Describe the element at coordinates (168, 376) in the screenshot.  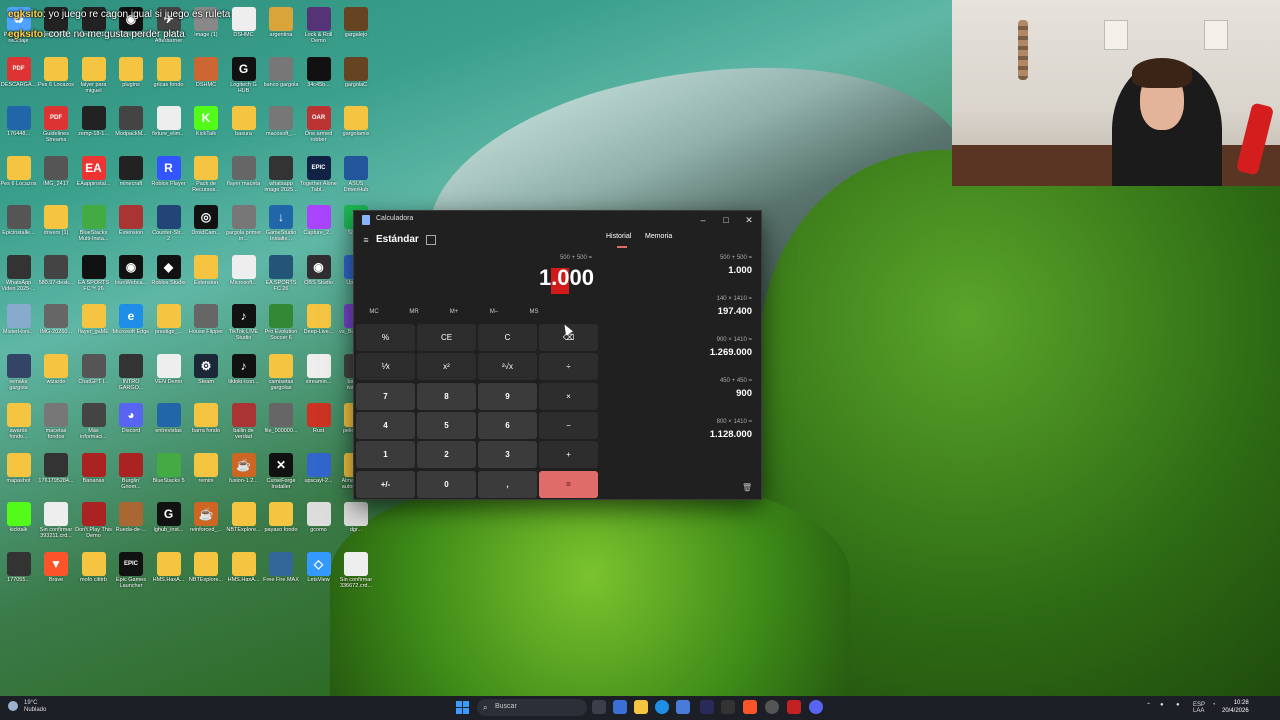
I see `desktop-icon: VEN Demo` at that location.